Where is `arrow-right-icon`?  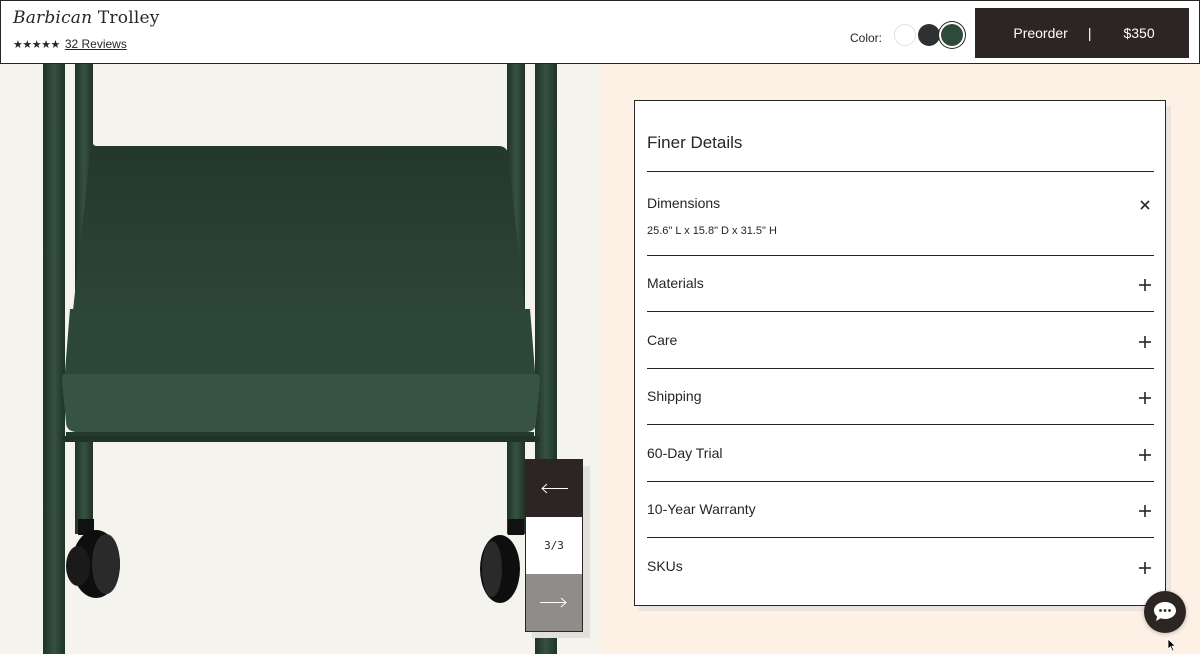 arrow-right-icon is located at coordinates (553, 602).